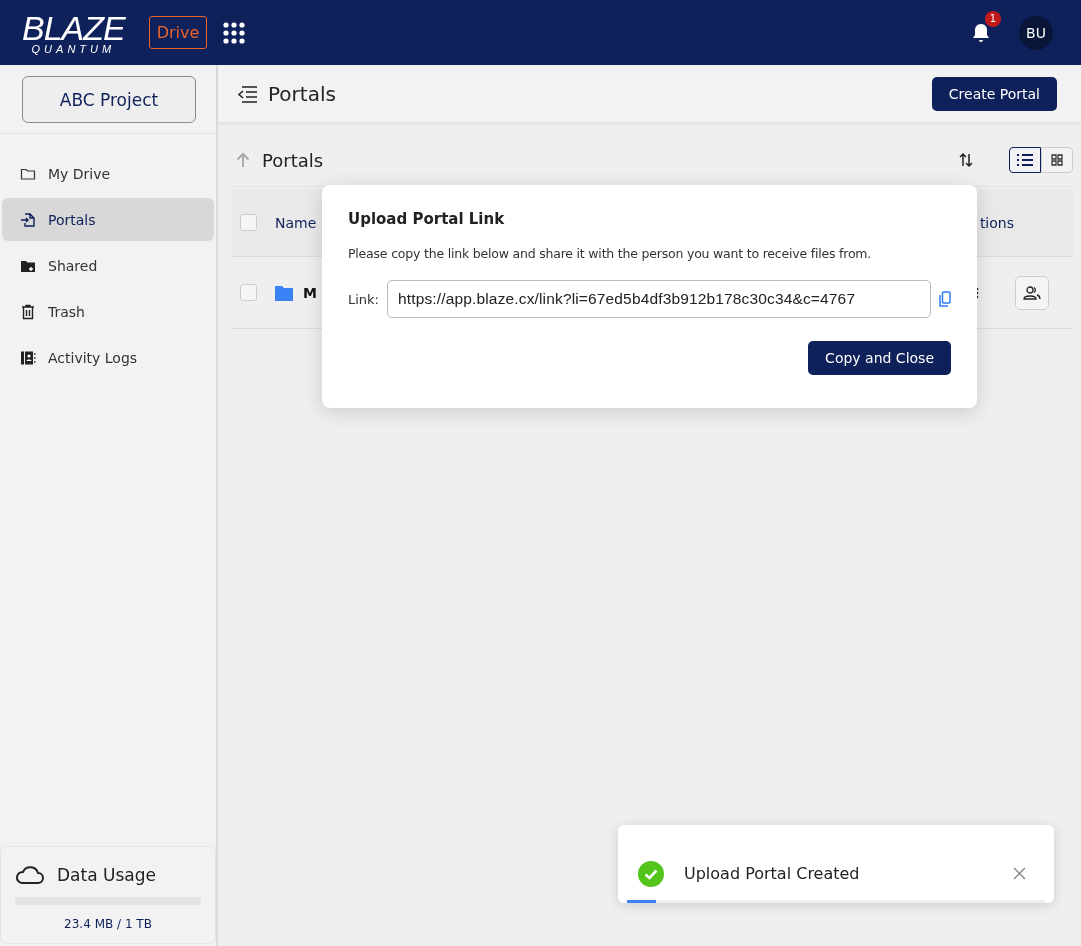  I want to click on sidebar-item: Activity Logs, so click(108, 357).